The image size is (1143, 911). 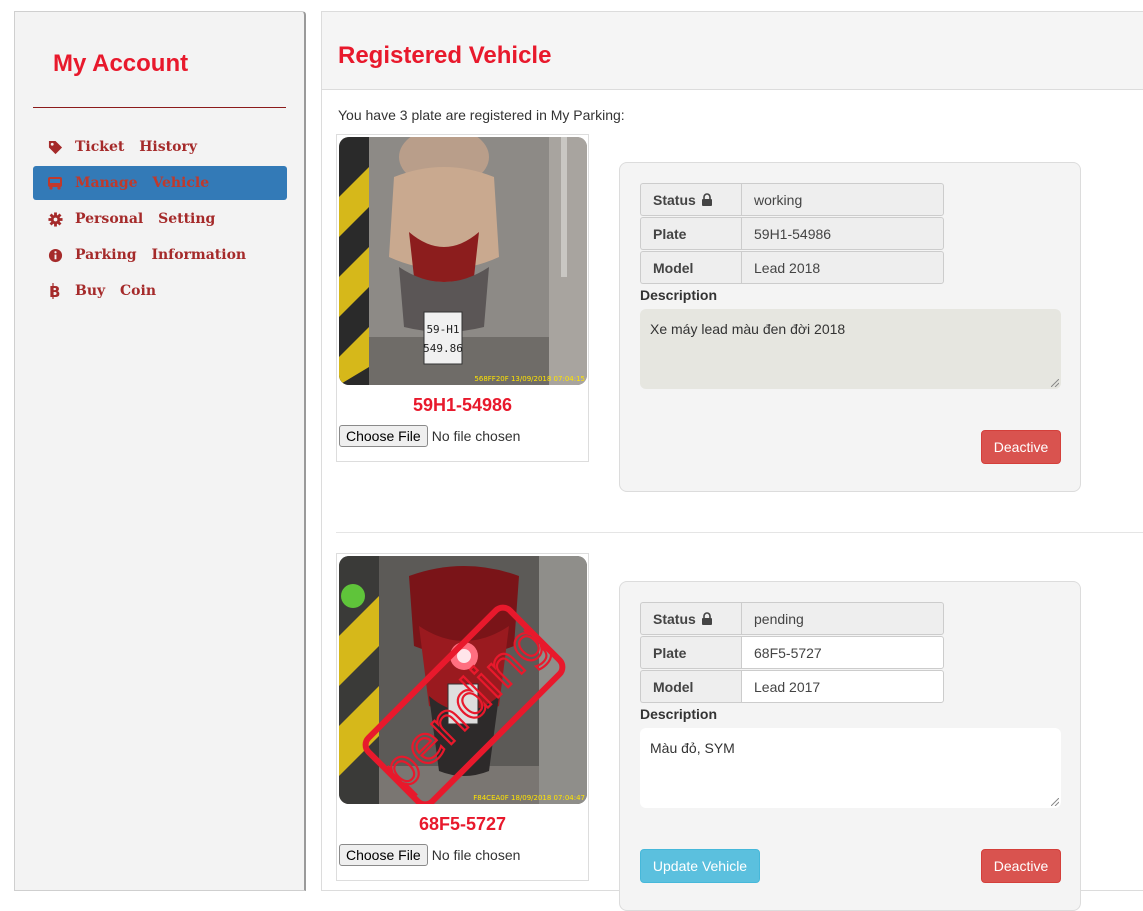 I want to click on status-value: pending, so click(x=842, y=618).